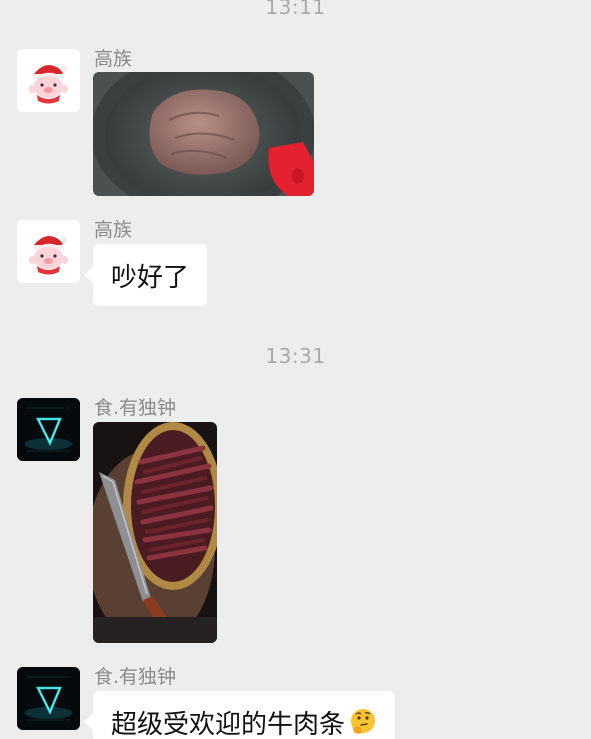  I want to click on timestamp: 13:31, so click(295, 356).